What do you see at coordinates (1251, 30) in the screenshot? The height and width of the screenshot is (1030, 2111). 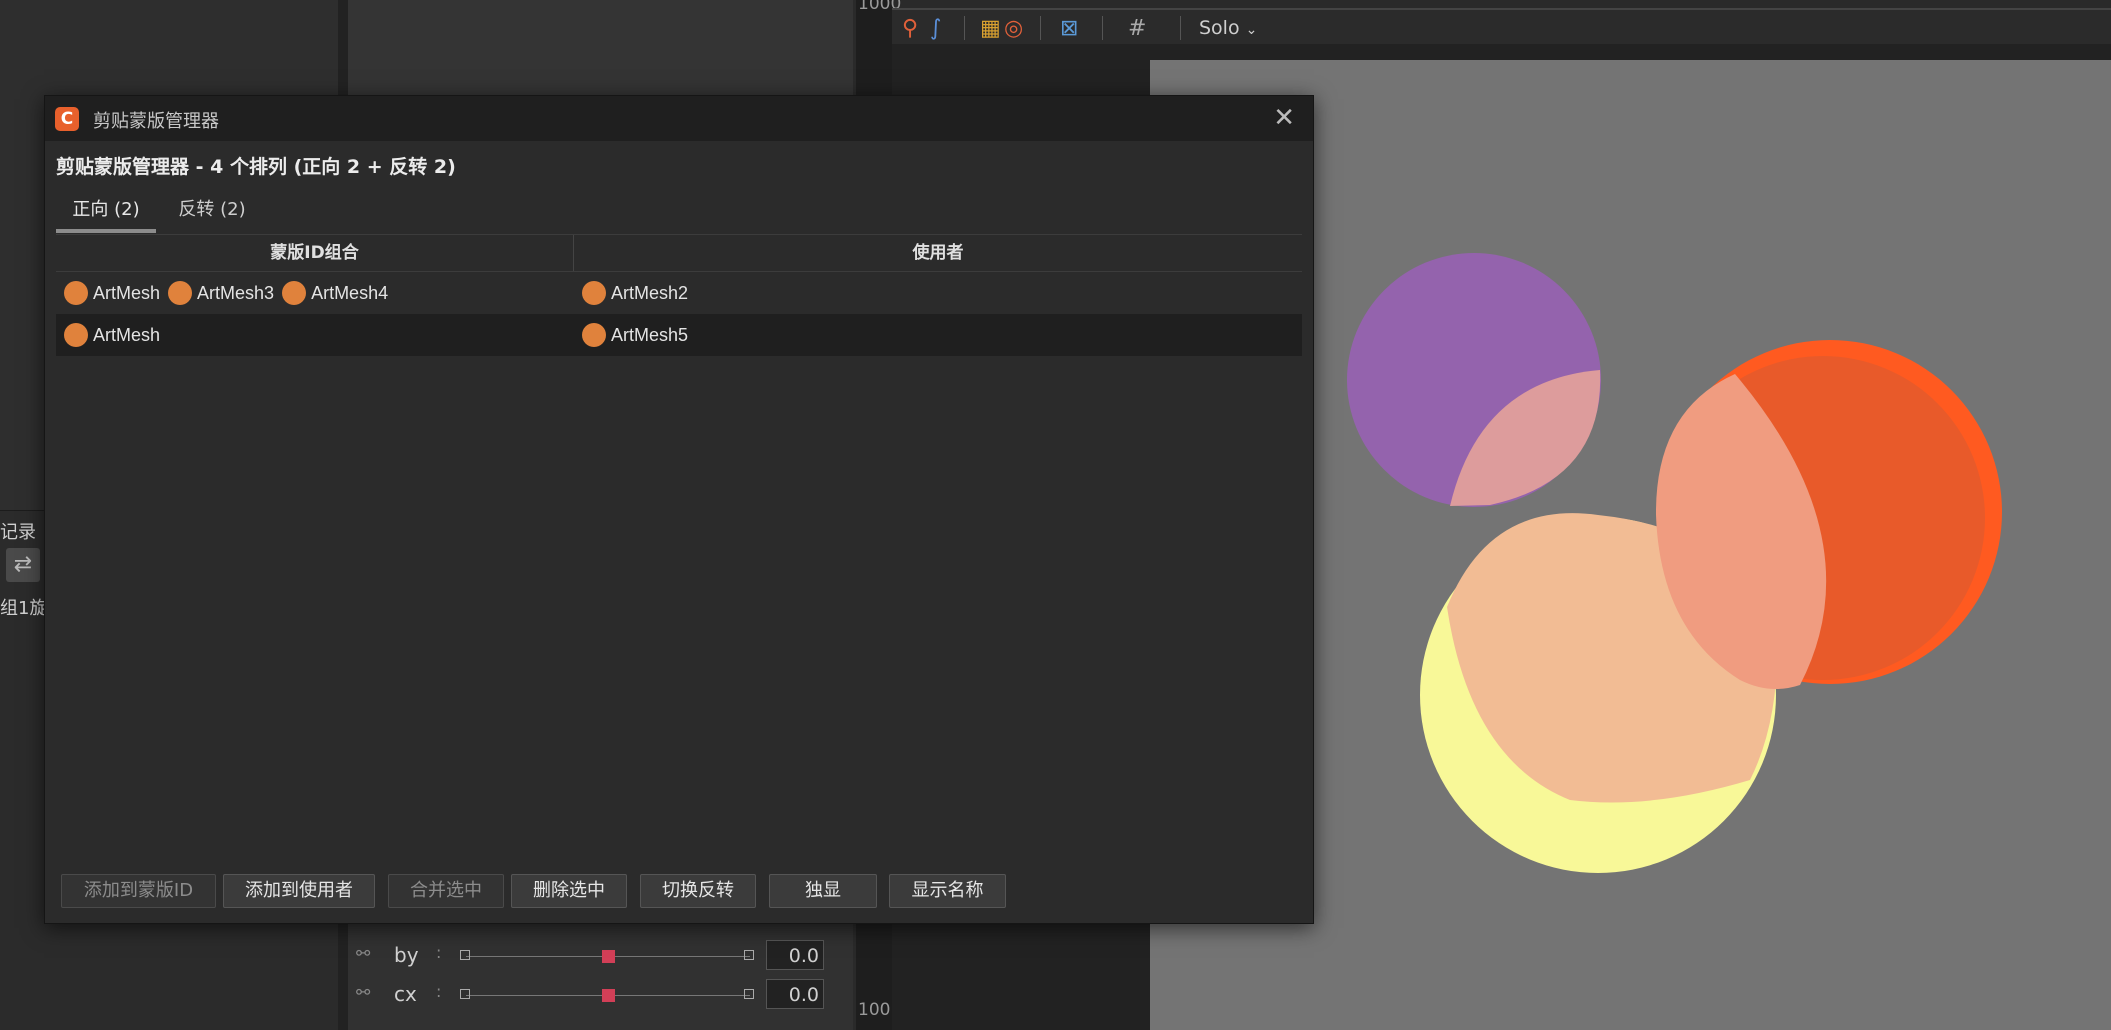 I see `chevron-down-icon: ⌄` at bounding box center [1251, 30].